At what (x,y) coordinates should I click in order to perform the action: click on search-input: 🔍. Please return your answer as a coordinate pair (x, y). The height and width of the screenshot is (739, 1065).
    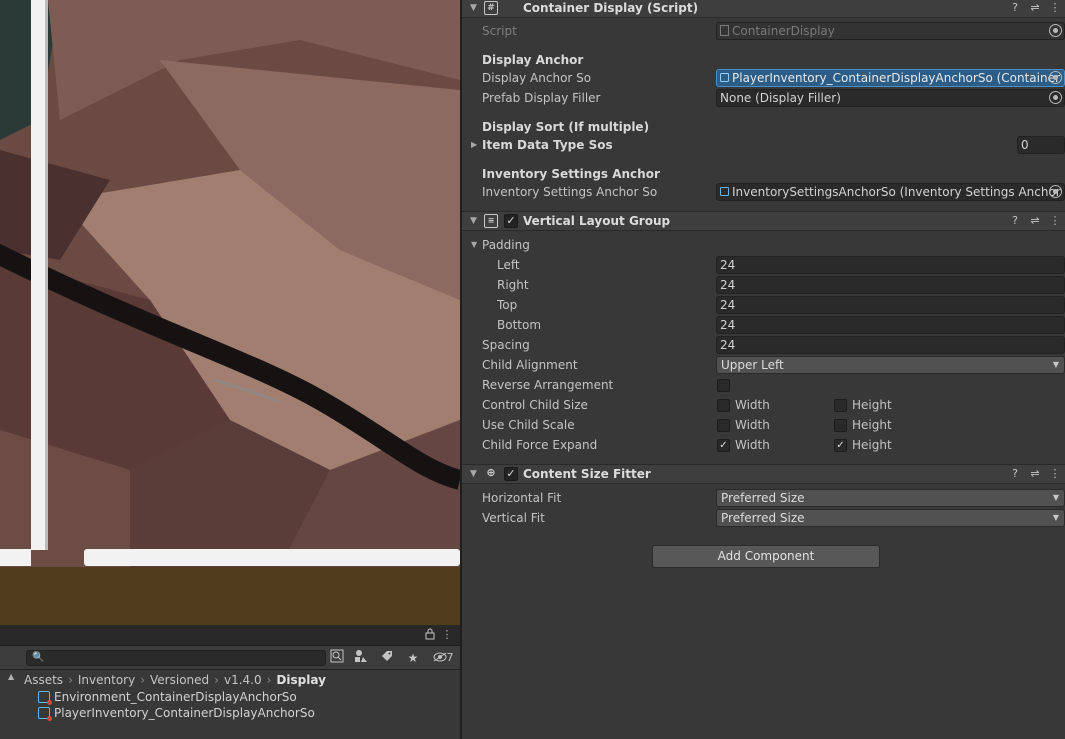
    Looking at the image, I should click on (176, 658).